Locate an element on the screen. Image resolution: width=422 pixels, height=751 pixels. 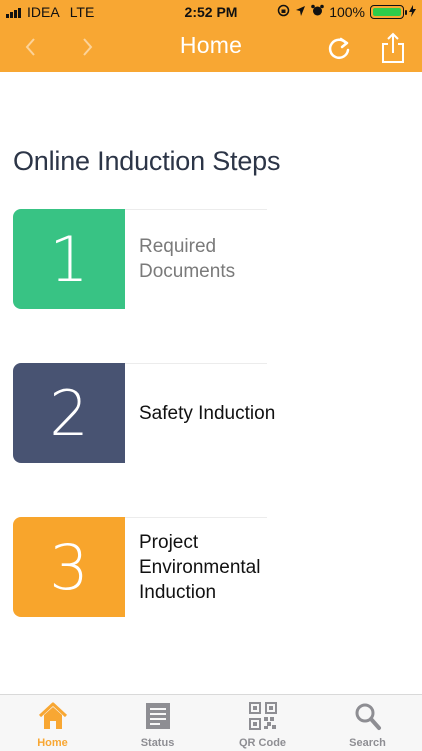
tab-label: Search is located at coordinates (367, 743).